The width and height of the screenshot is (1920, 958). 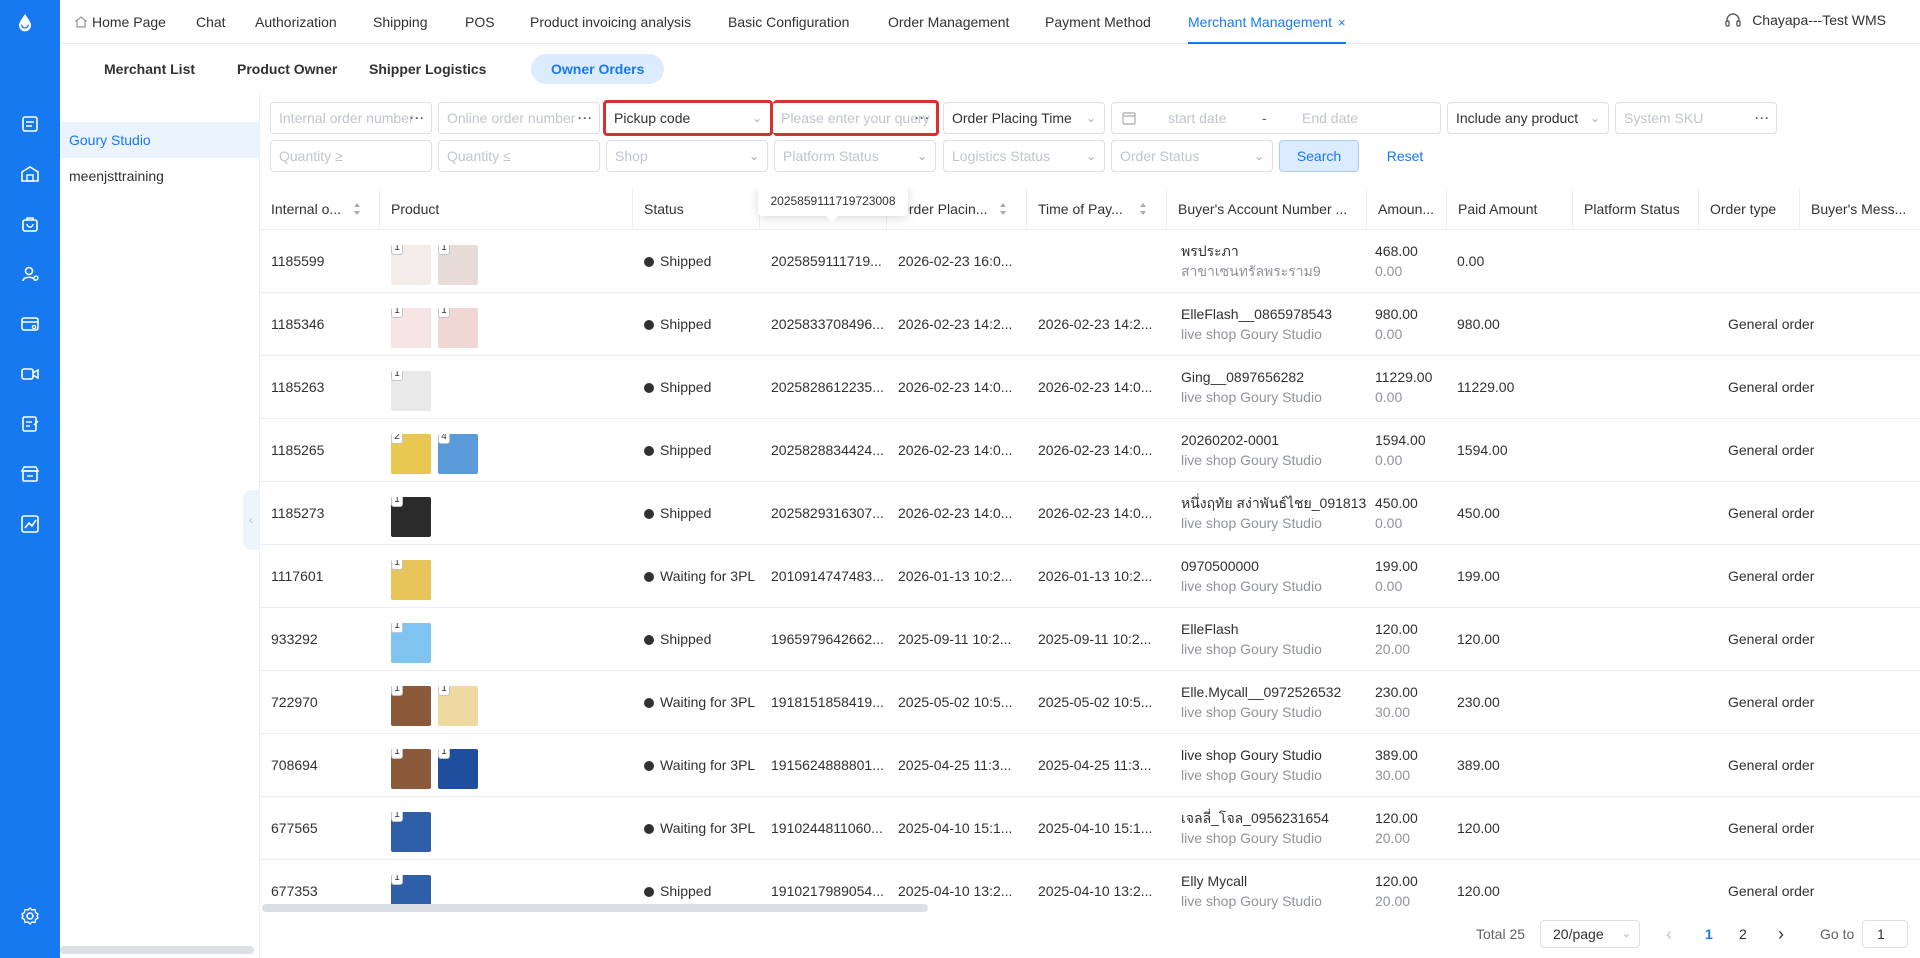 What do you see at coordinates (1276, 118) in the screenshot?
I see `date-range-picker: start date - End date` at bounding box center [1276, 118].